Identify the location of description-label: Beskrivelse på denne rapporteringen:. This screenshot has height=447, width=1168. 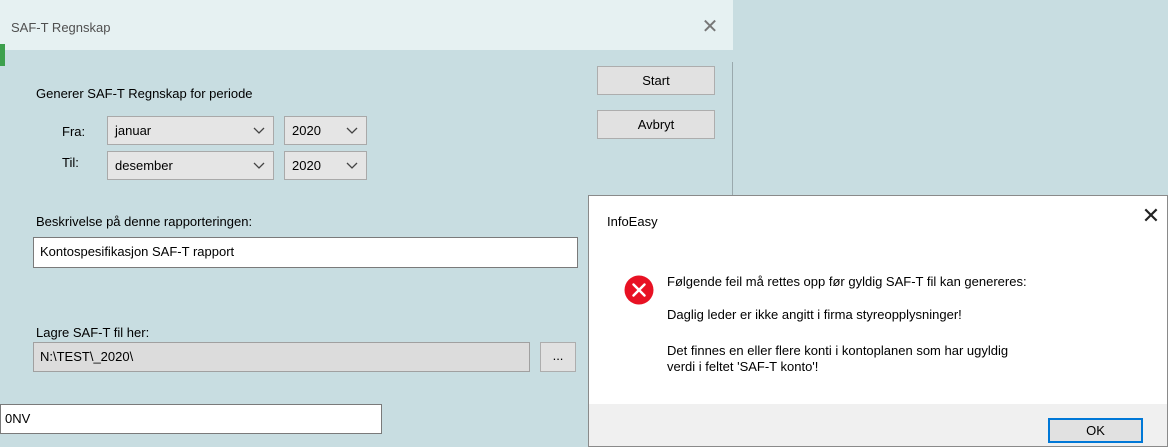
(144, 221).